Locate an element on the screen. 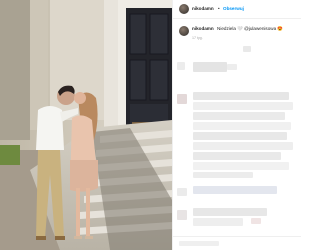 This screenshot has height=250, width=320. caption-username: nikodamn is located at coordinates (203, 28).